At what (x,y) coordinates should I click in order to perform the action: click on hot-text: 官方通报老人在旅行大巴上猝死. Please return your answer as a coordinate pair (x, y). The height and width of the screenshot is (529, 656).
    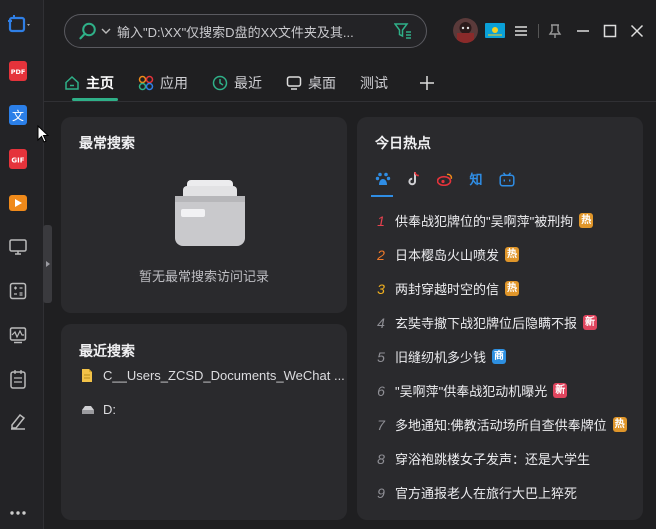
    Looking at the image, I should click on (486, 493).